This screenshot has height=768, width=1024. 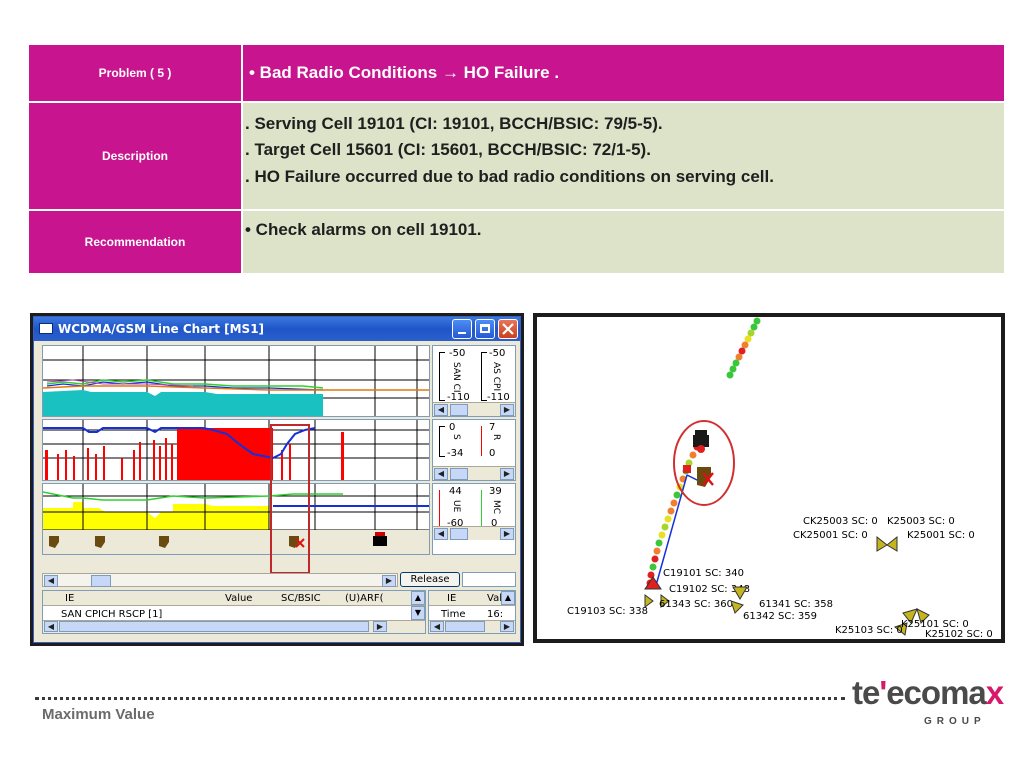 I want to click on logo-group-text: GROUP, so click(x=955, y=721).